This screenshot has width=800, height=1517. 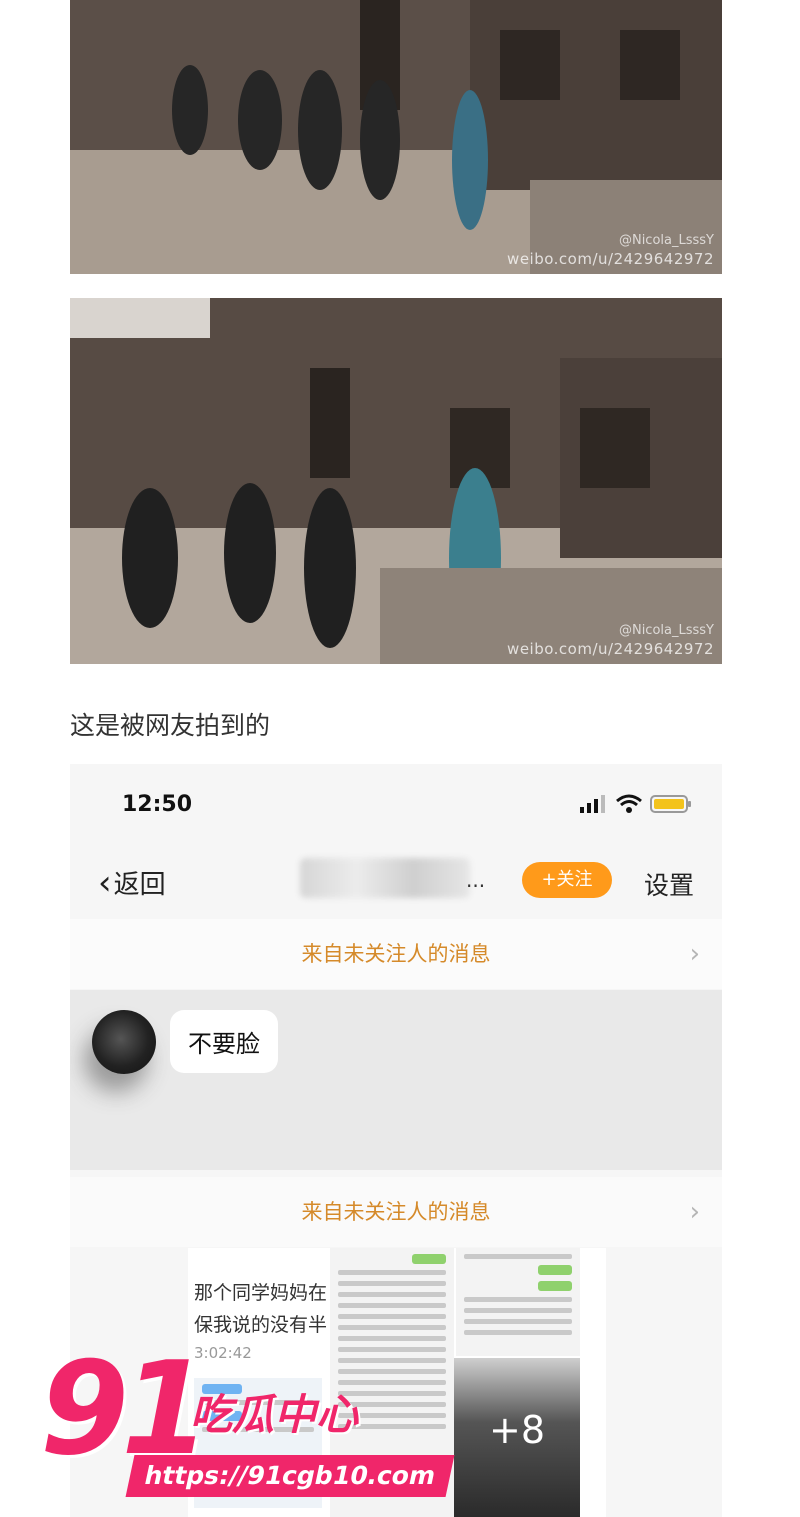 What do you see at coordinates (170, 725) in the screenshot?
I see `article-caption: 这是被网友拍到的` at bounding box center [170, 725].